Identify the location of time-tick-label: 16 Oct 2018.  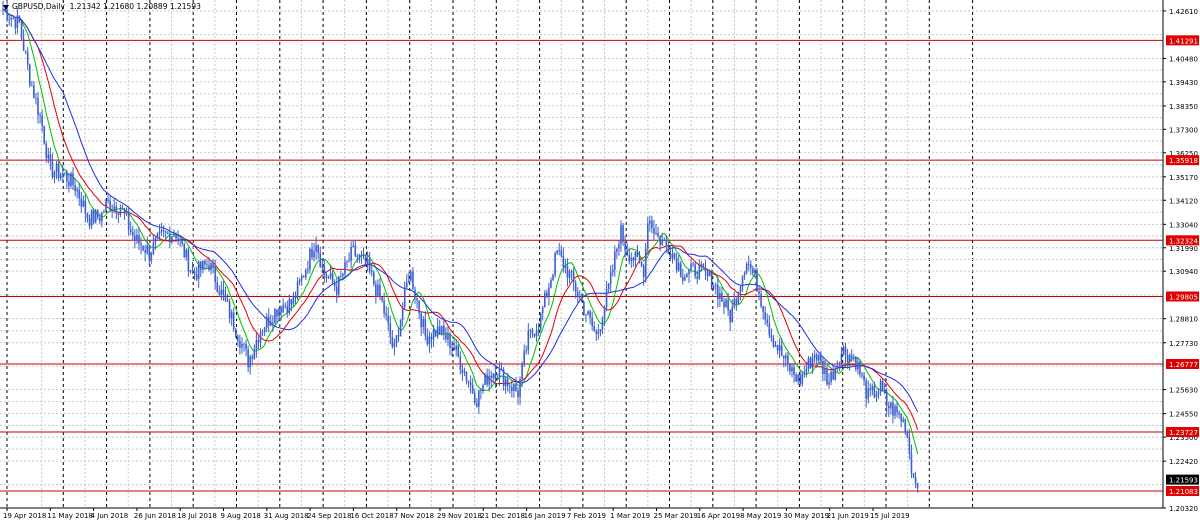
(371, 516).